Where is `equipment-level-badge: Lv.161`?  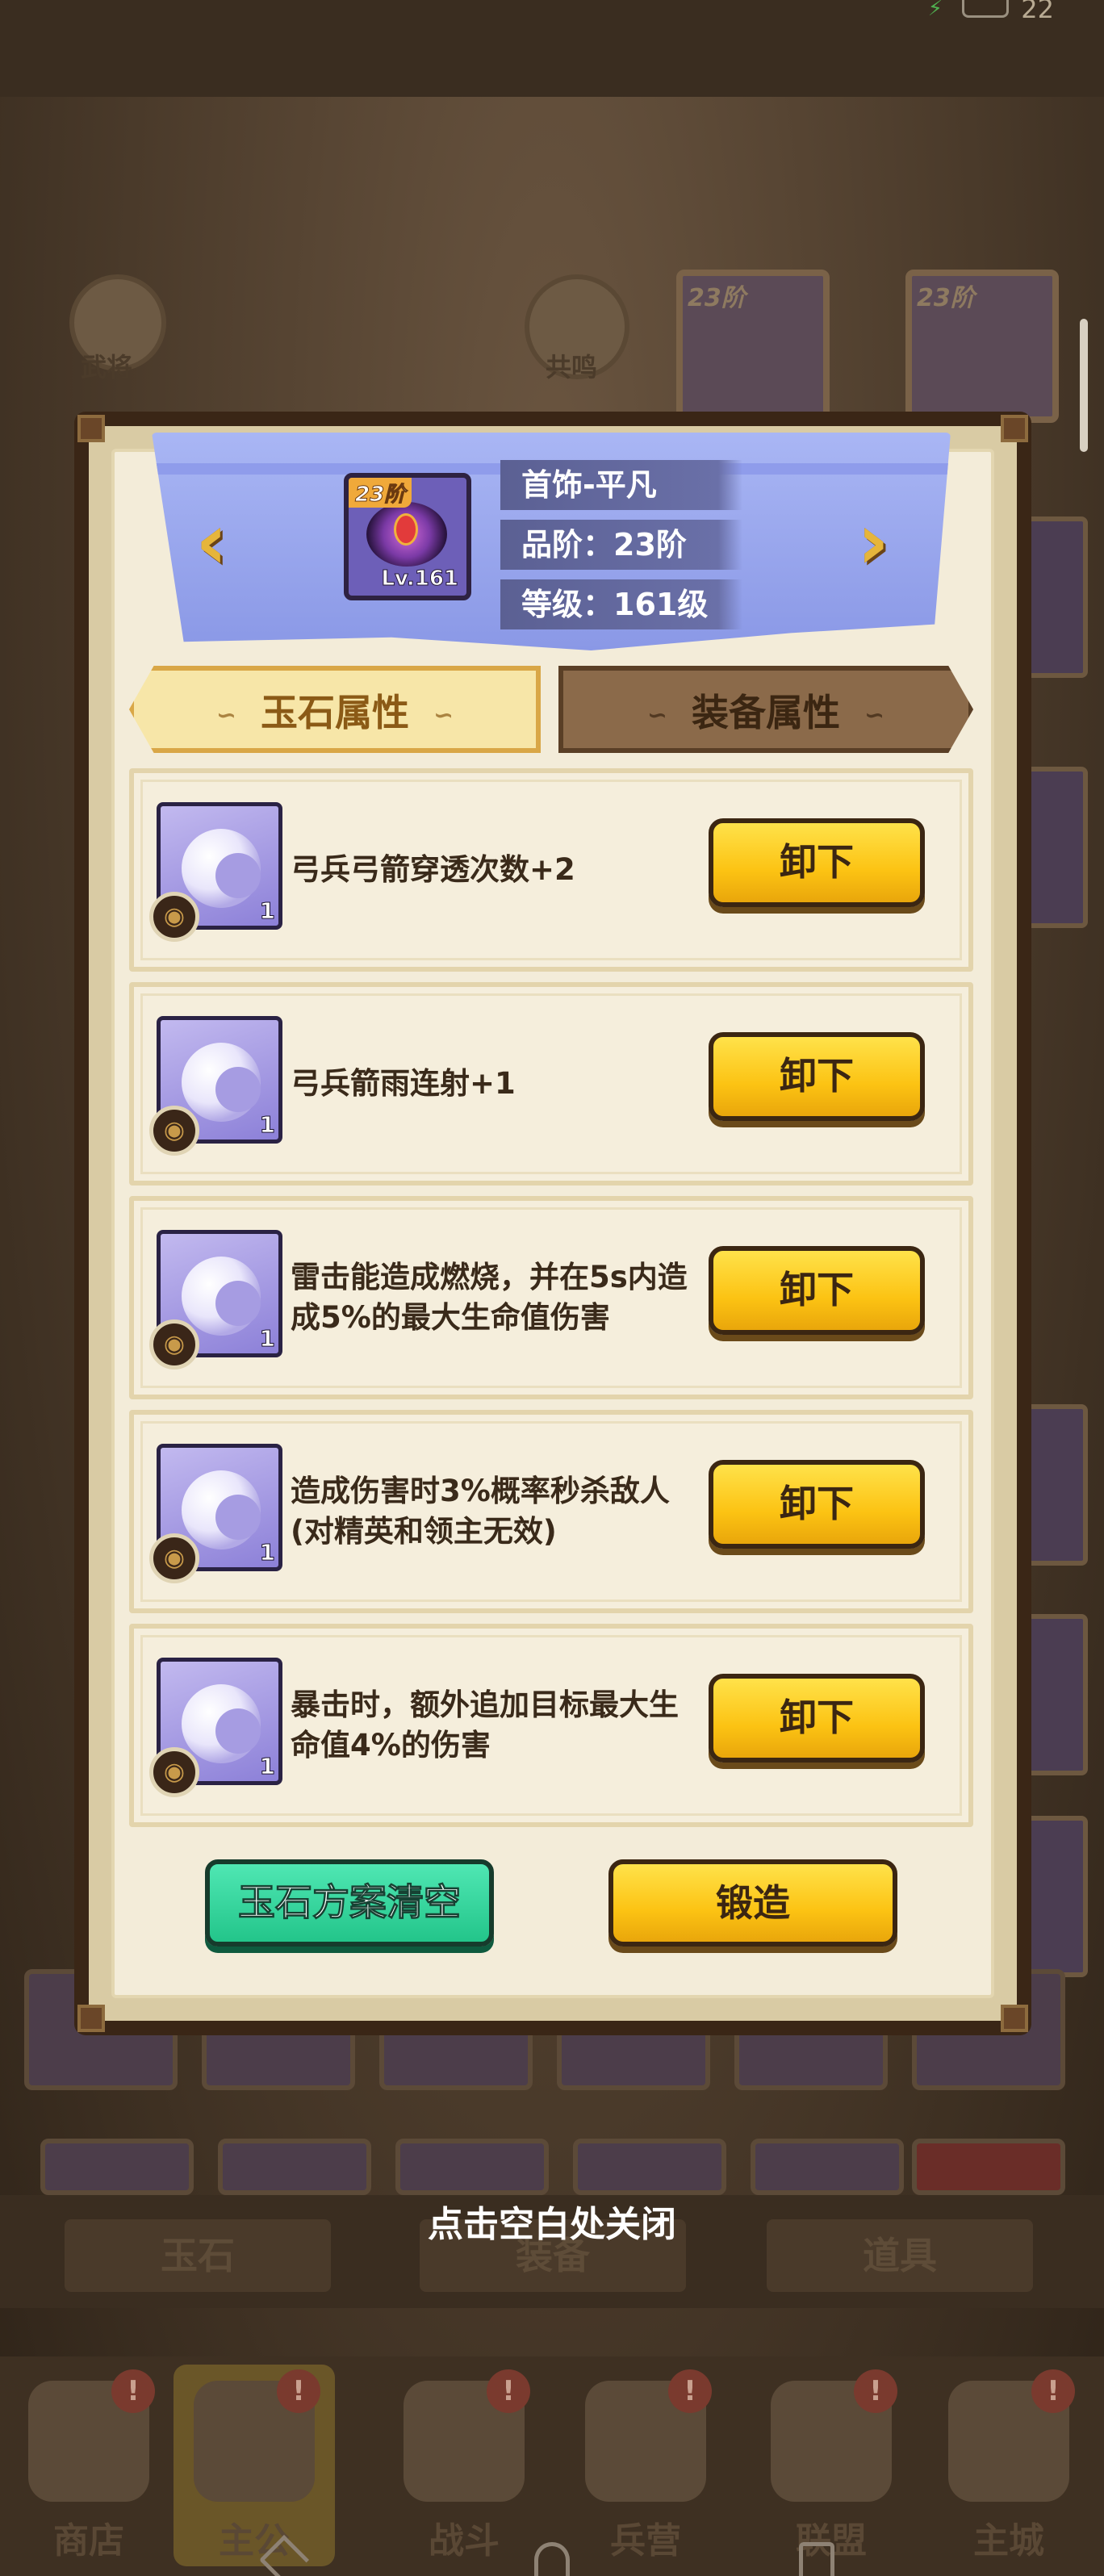
equipment-level-badge: Lv.161 is located at coordinates (420, 579).